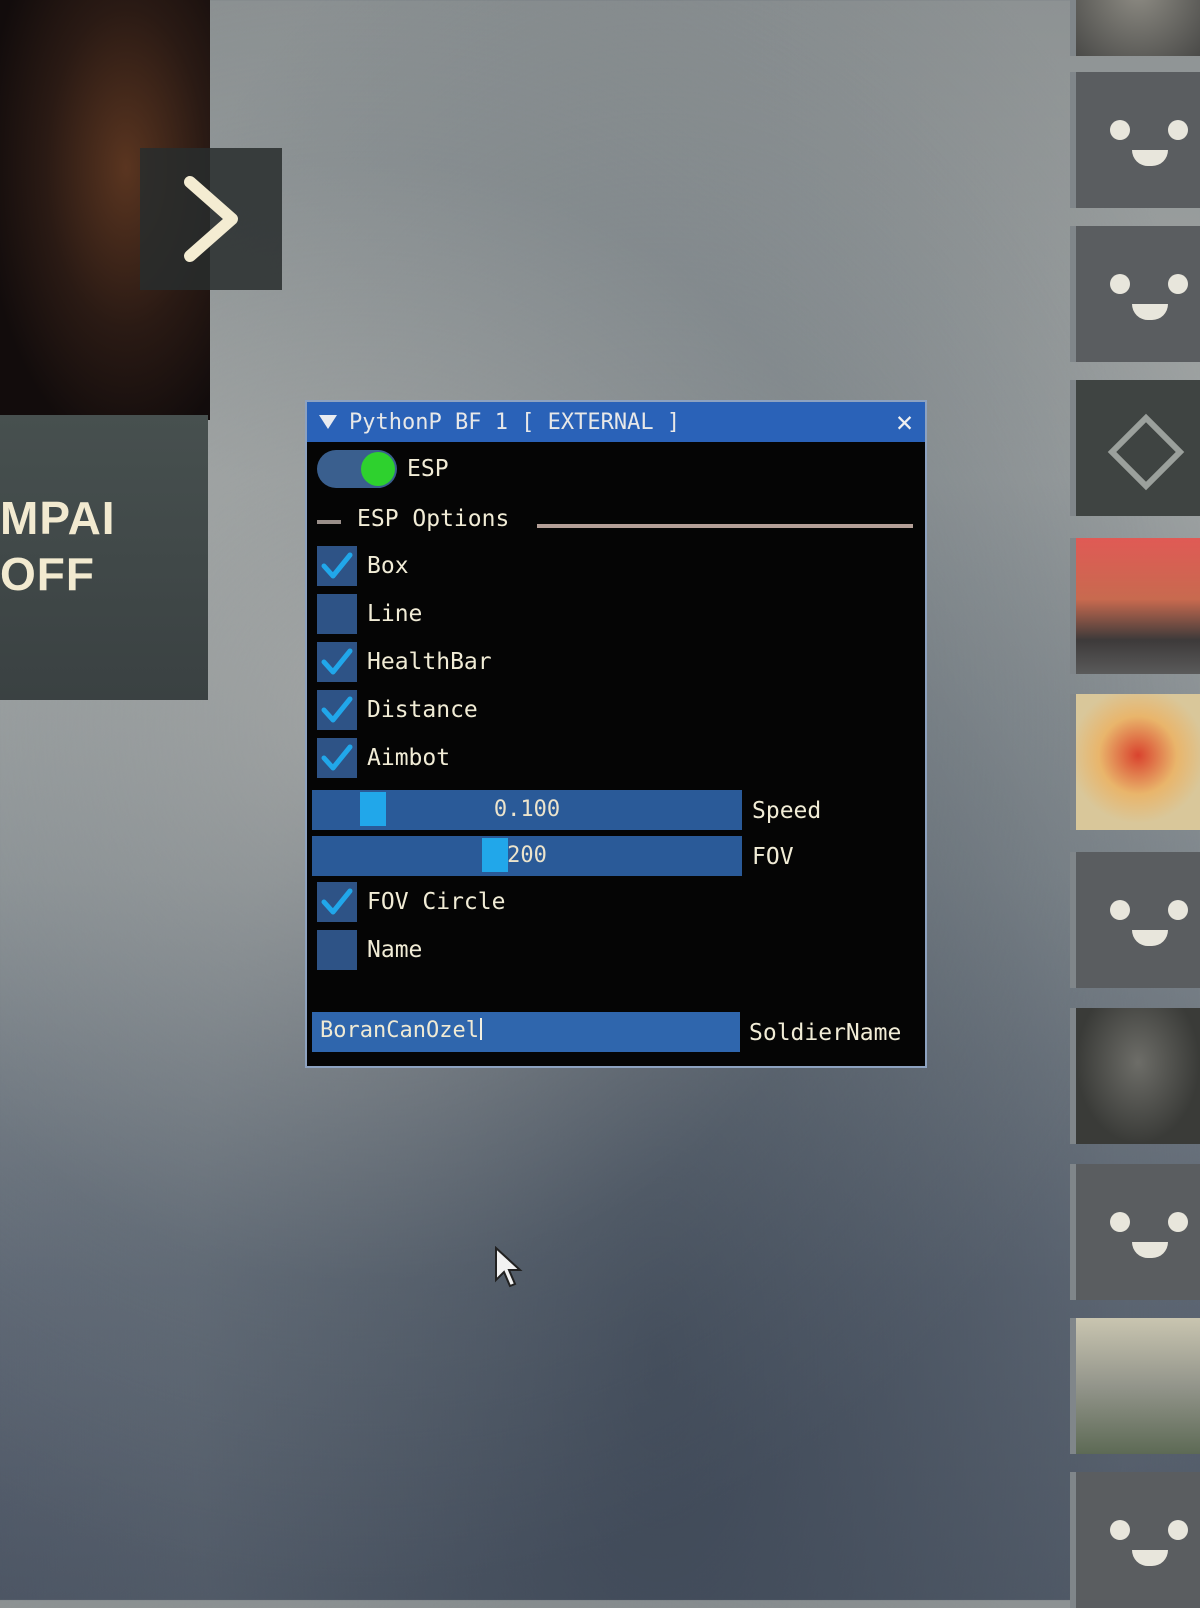 The width and height of the screenshot is (1200, 1608). What do you see at coordinates (509, 1267) in the screenshot?
I see `mouse-pointer-icon` at bounding box center [509, 1267].